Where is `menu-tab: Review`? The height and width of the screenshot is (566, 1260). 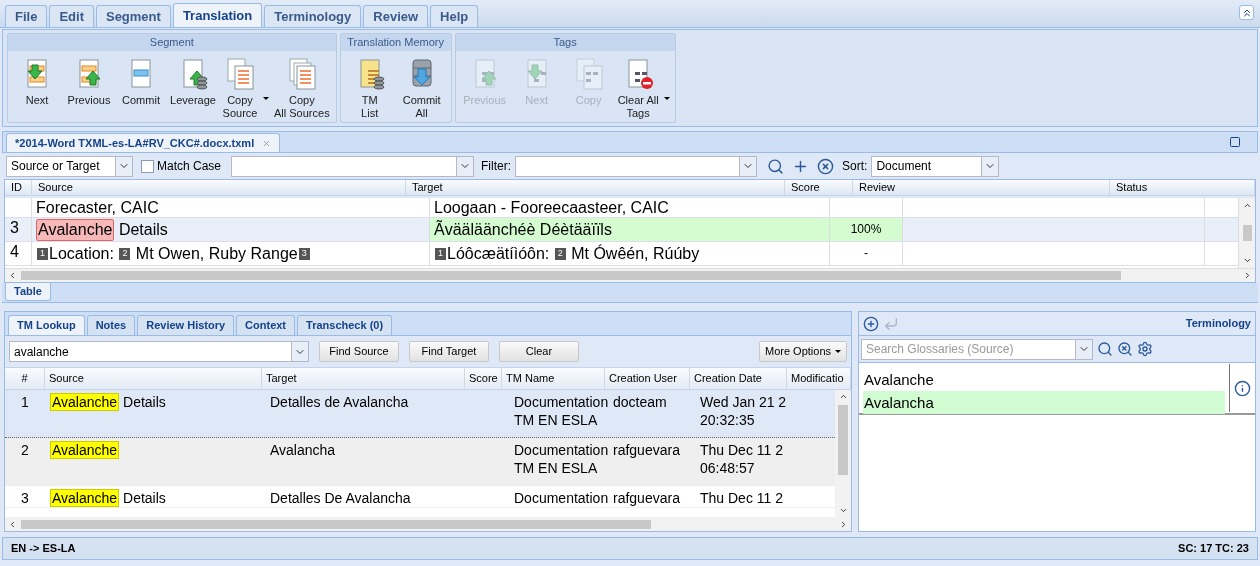
menu-tab: Review is located at coordinates (396, 16).